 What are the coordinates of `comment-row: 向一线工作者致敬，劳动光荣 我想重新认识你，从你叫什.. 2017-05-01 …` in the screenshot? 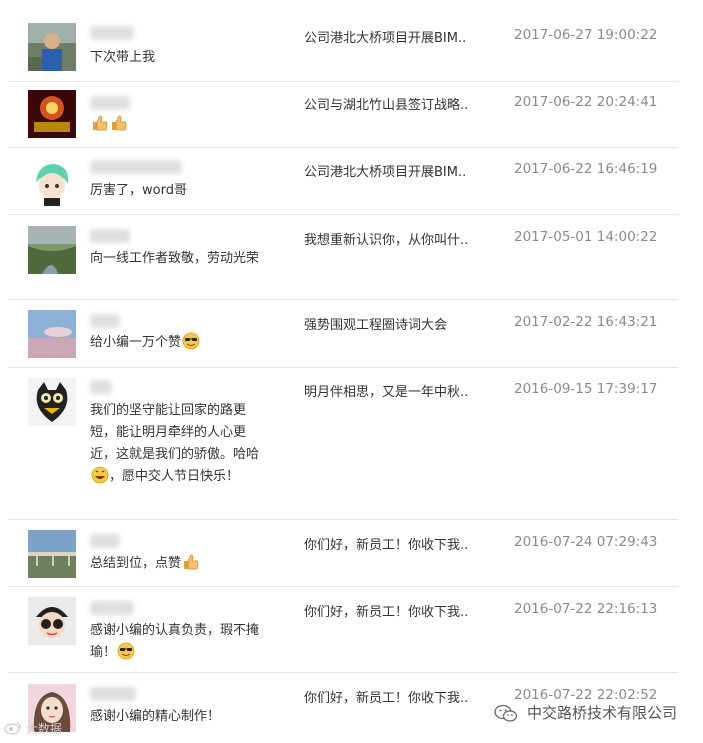 It's located at (343, 257).